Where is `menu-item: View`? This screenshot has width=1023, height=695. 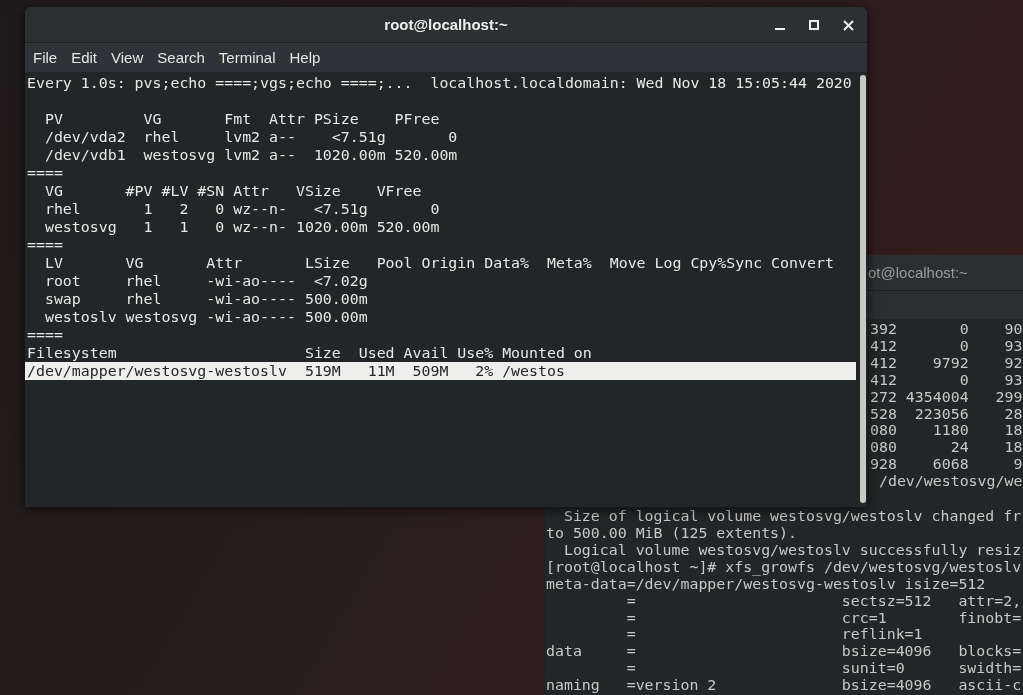 menu-item: View is located at coordinates (127, 57).